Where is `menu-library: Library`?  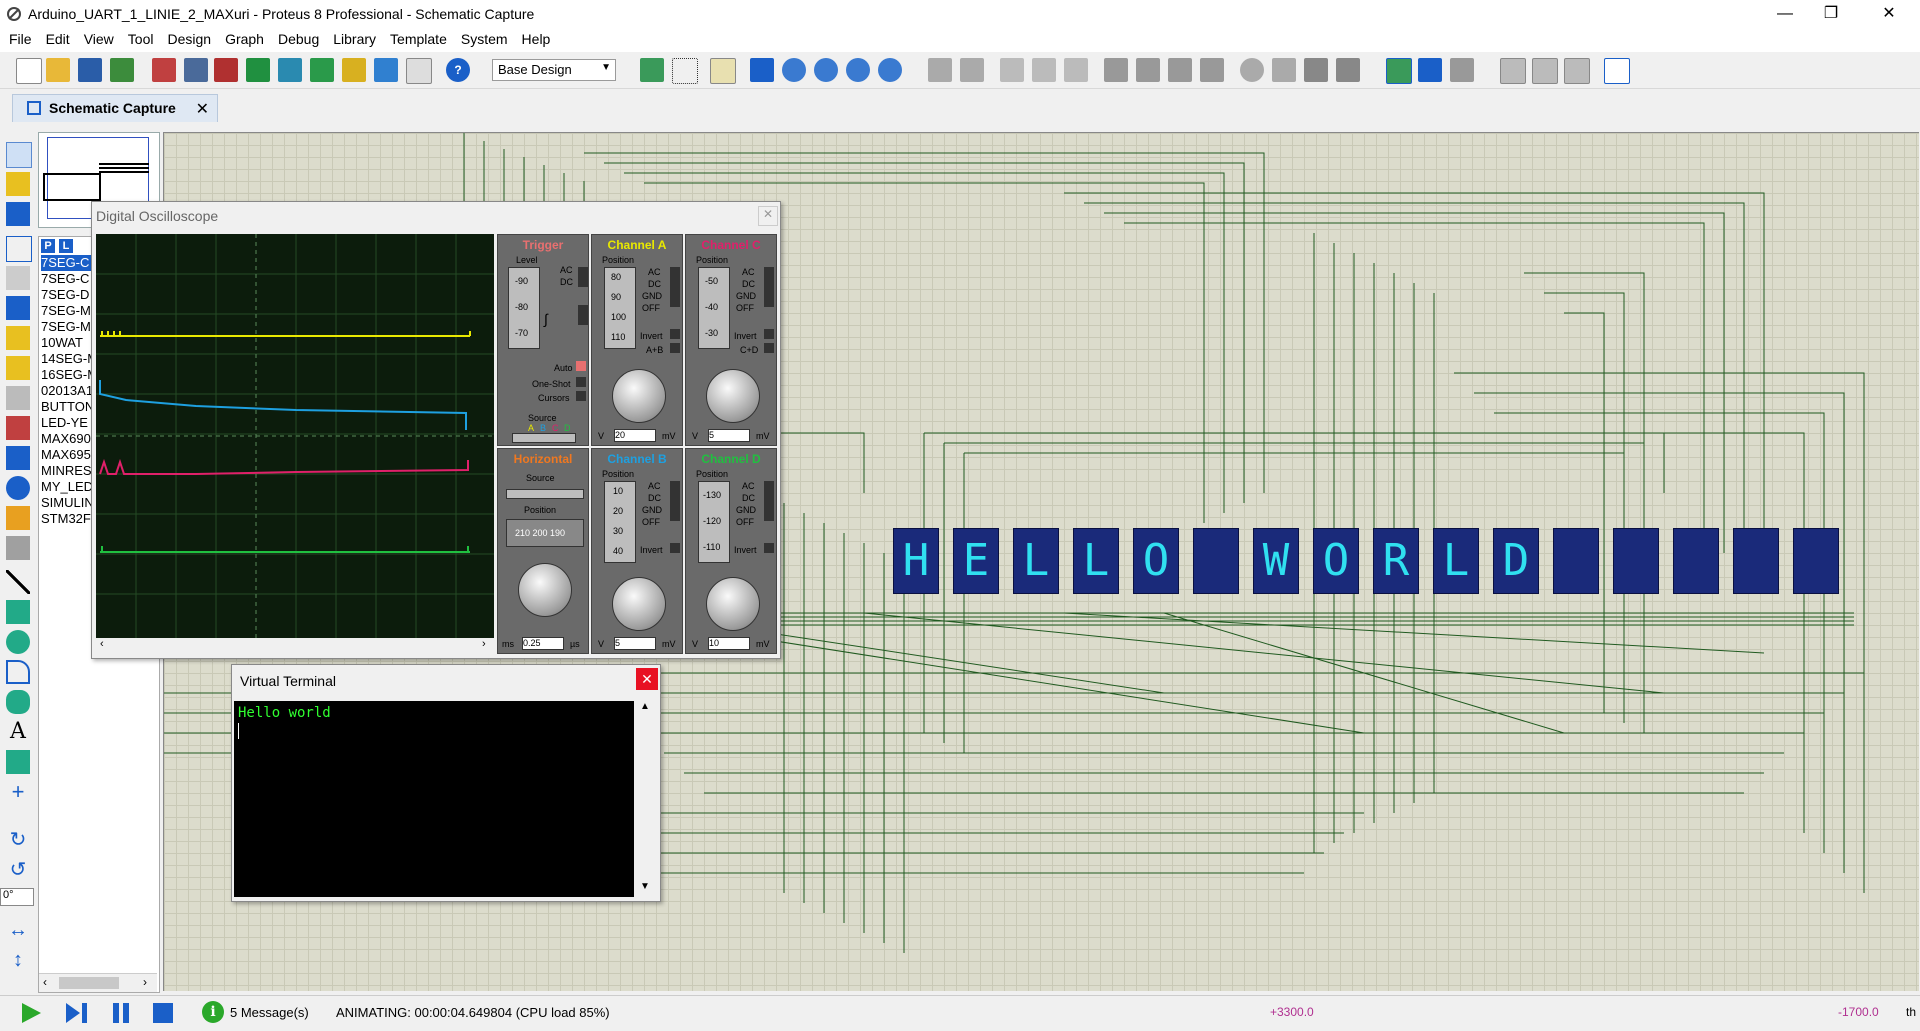
menu-library: Library is located at coordinates (354, 39).